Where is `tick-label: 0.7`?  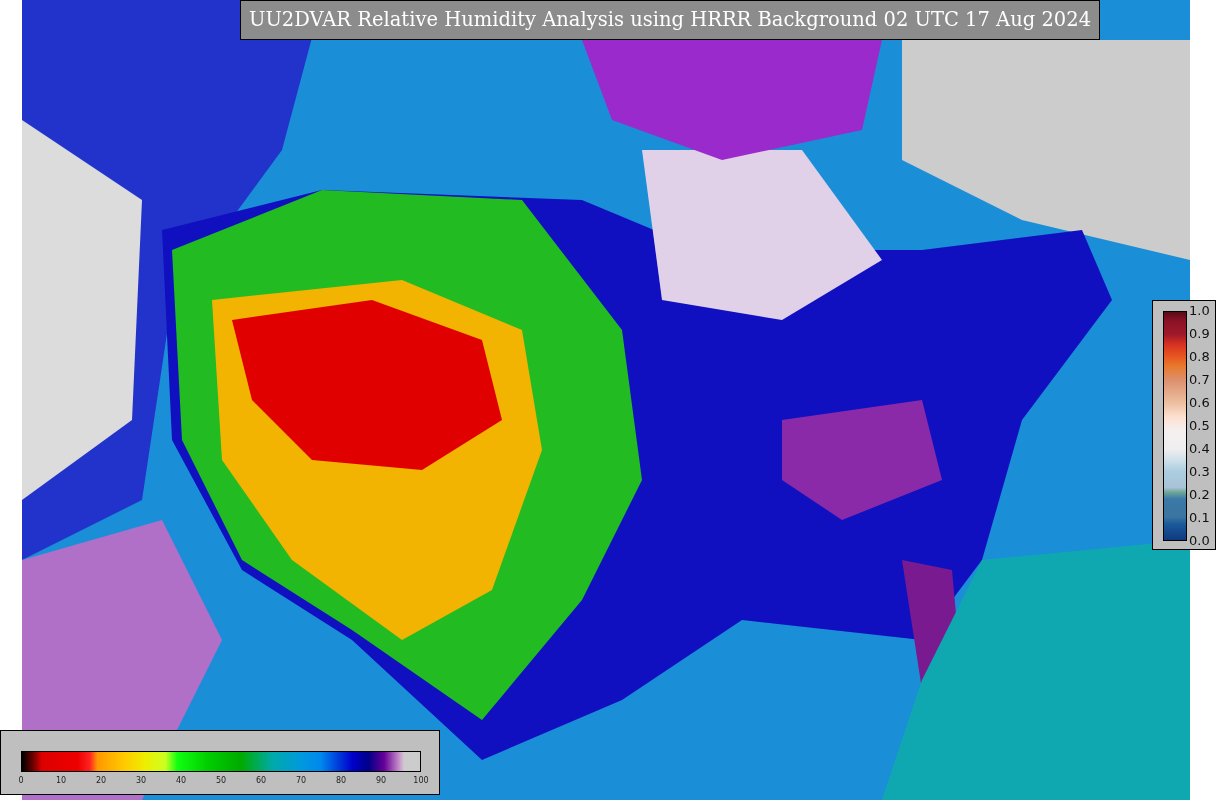 tick-label: 0.7 is located at coordinates (1199, 380).